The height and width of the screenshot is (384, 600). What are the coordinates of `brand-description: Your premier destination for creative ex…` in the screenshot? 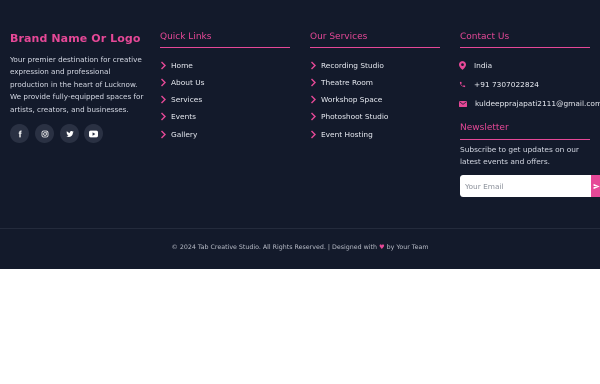 It's located at (77, 84).